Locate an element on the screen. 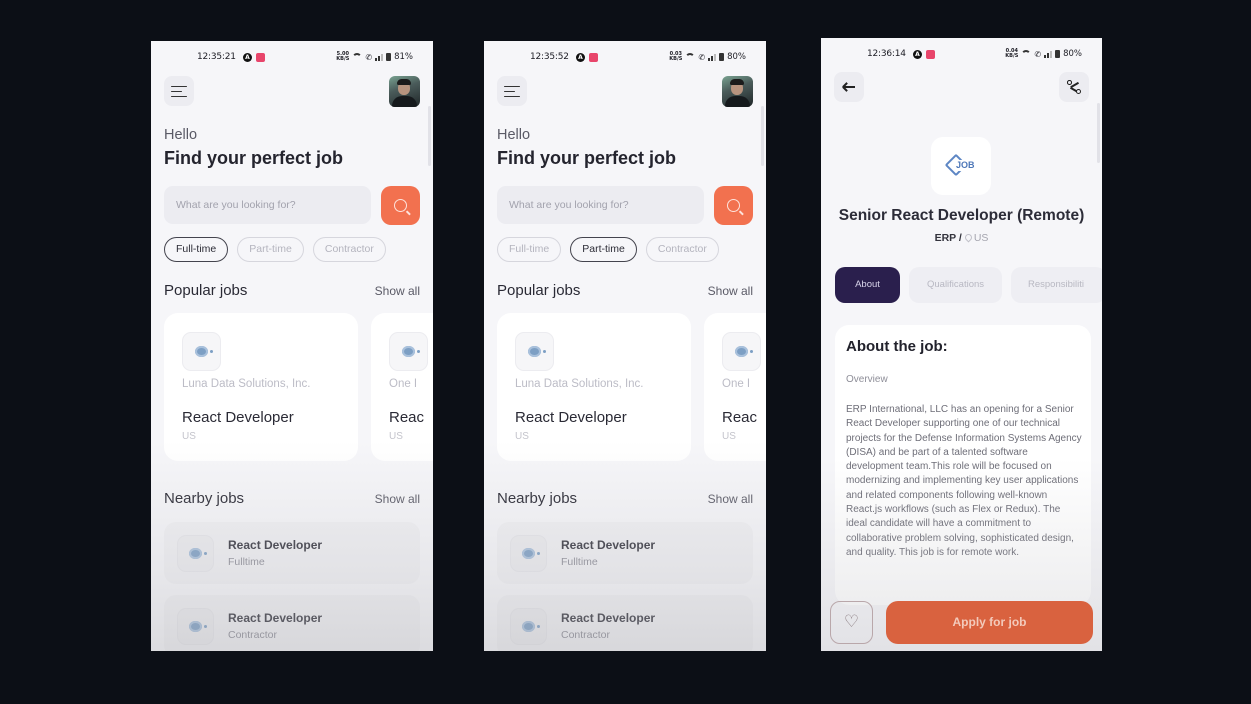 The height and width of the screenshot is (704, 1251). search-icon is located at coordinates (733, 205).